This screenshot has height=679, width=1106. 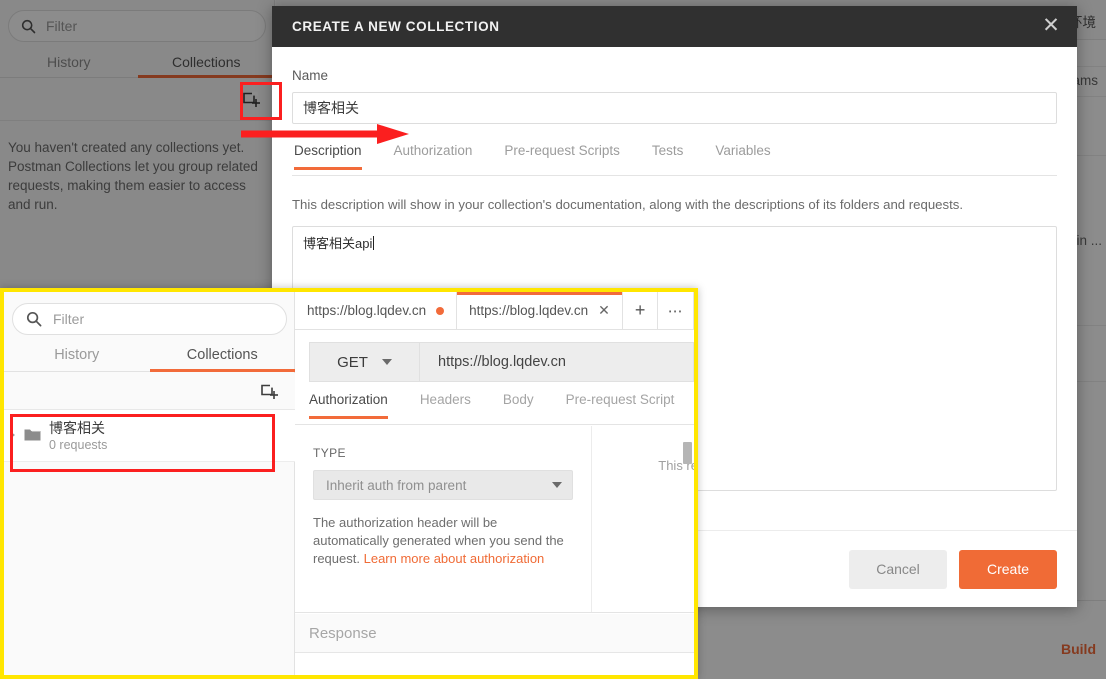 What do you see at coordinates (329, 453) in the screenshot?
I see `auth-type-label: TYPE` at bounding box center [329, 453].